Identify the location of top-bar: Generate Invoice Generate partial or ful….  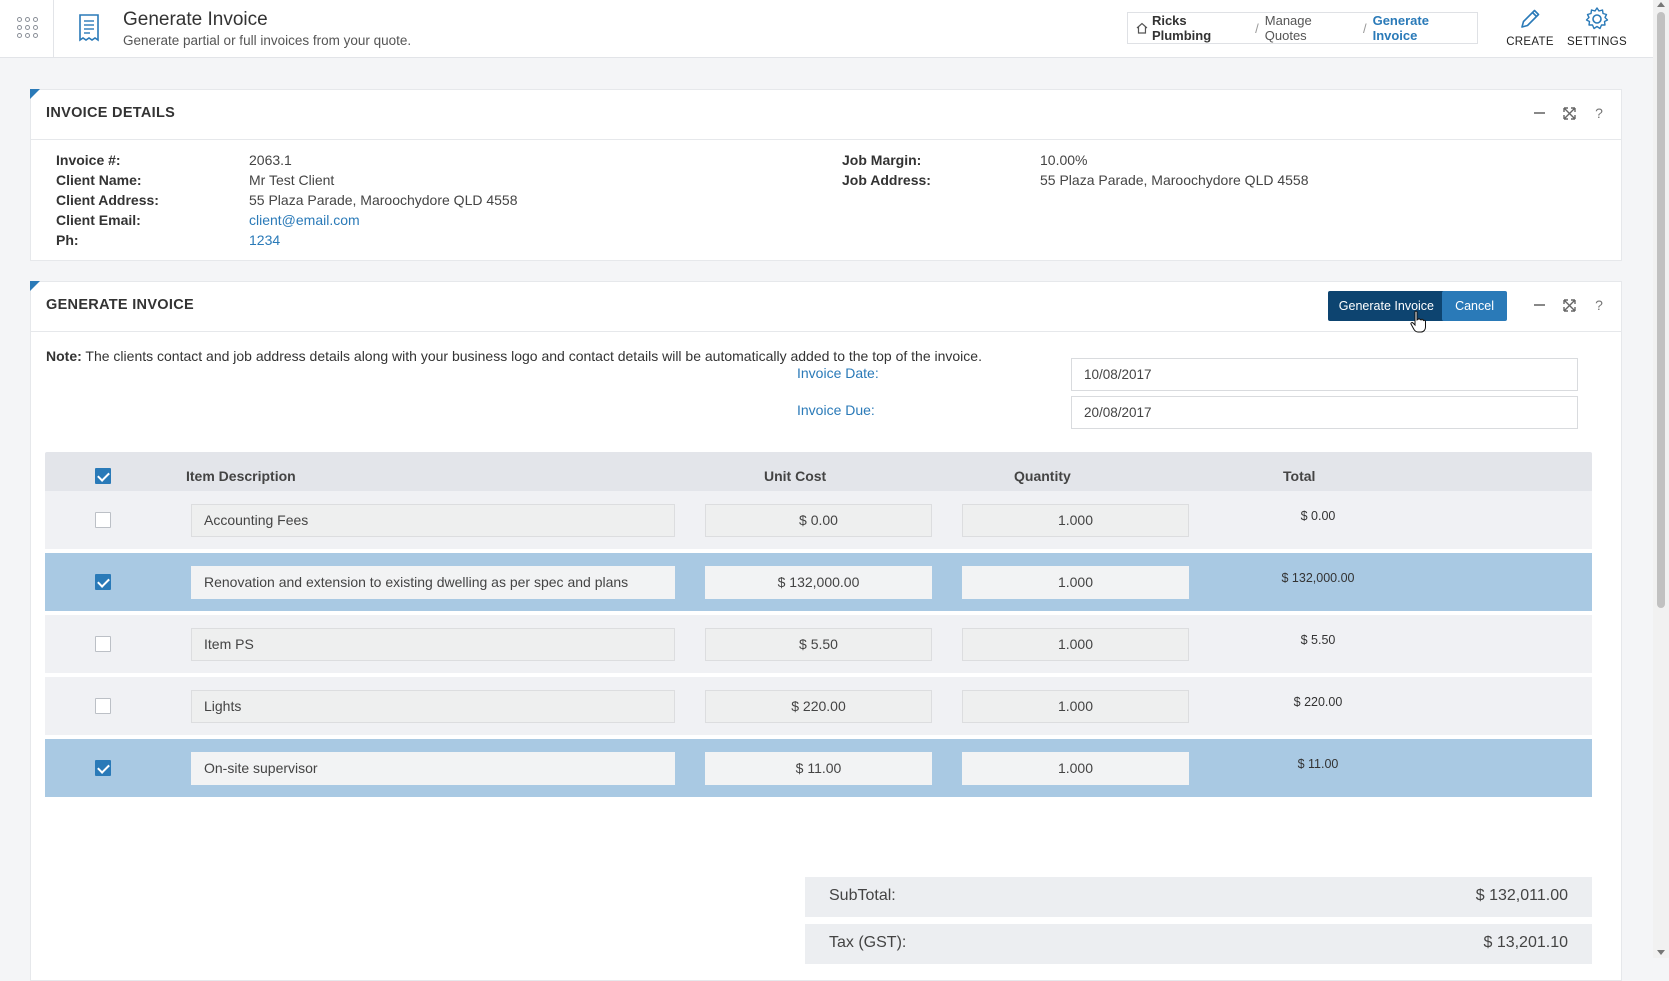
(826, 29).